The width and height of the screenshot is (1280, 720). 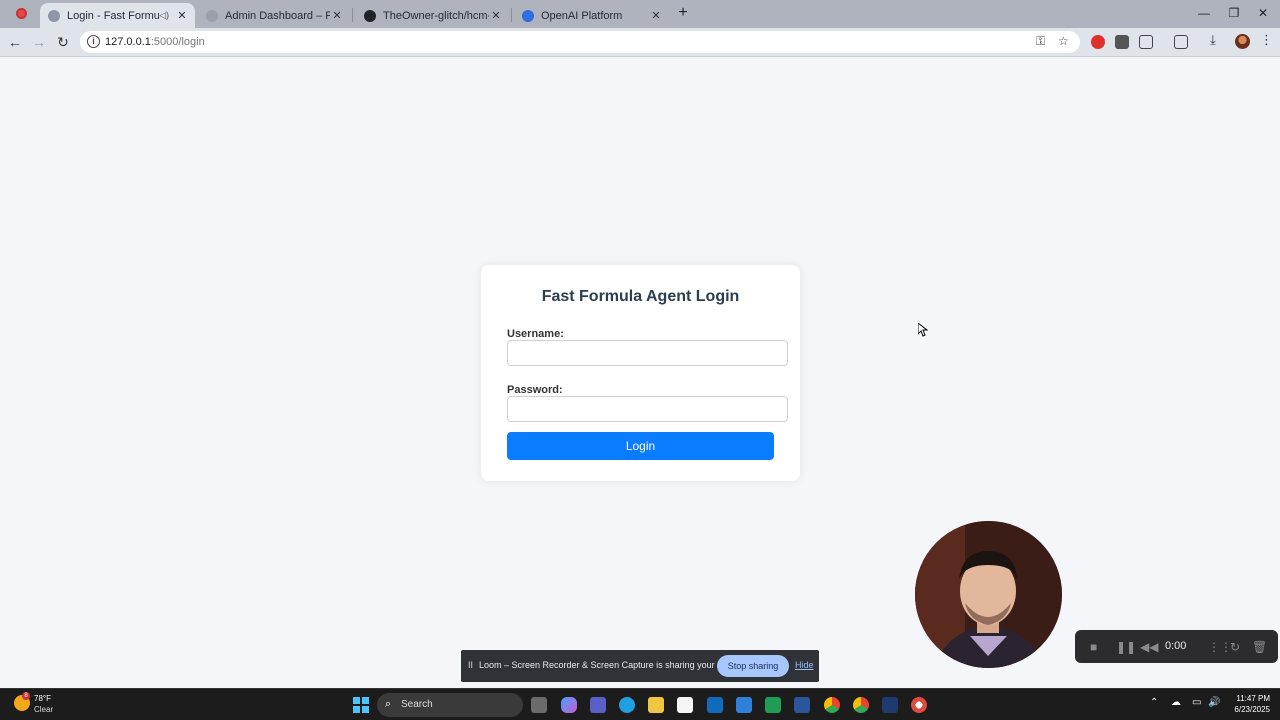 I want to click on speaker-icon: ◁), so click(x=164, y=15).